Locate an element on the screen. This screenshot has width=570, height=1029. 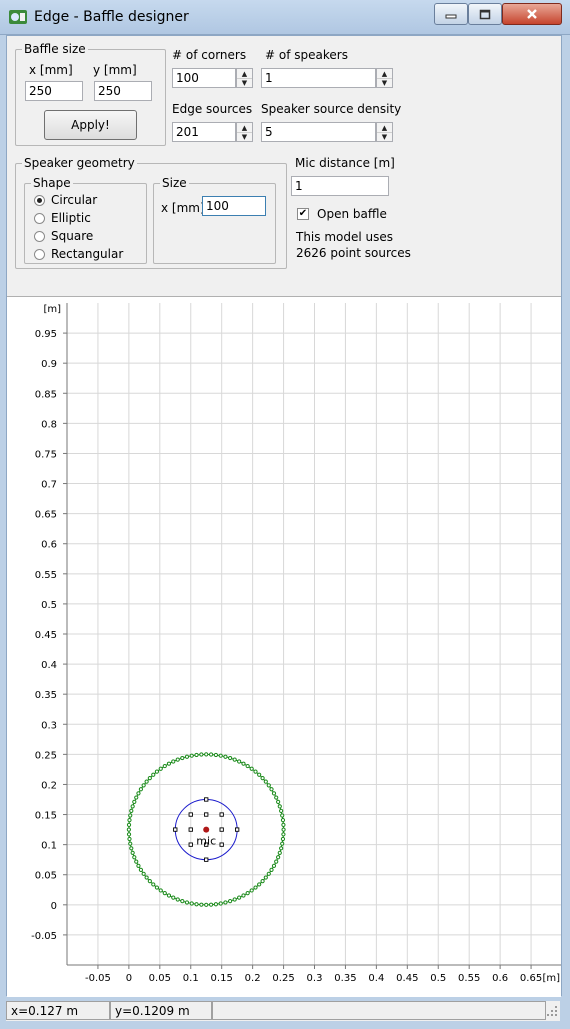
corners-spinner: ▲ ▼ is located at coordinates (244, 78).